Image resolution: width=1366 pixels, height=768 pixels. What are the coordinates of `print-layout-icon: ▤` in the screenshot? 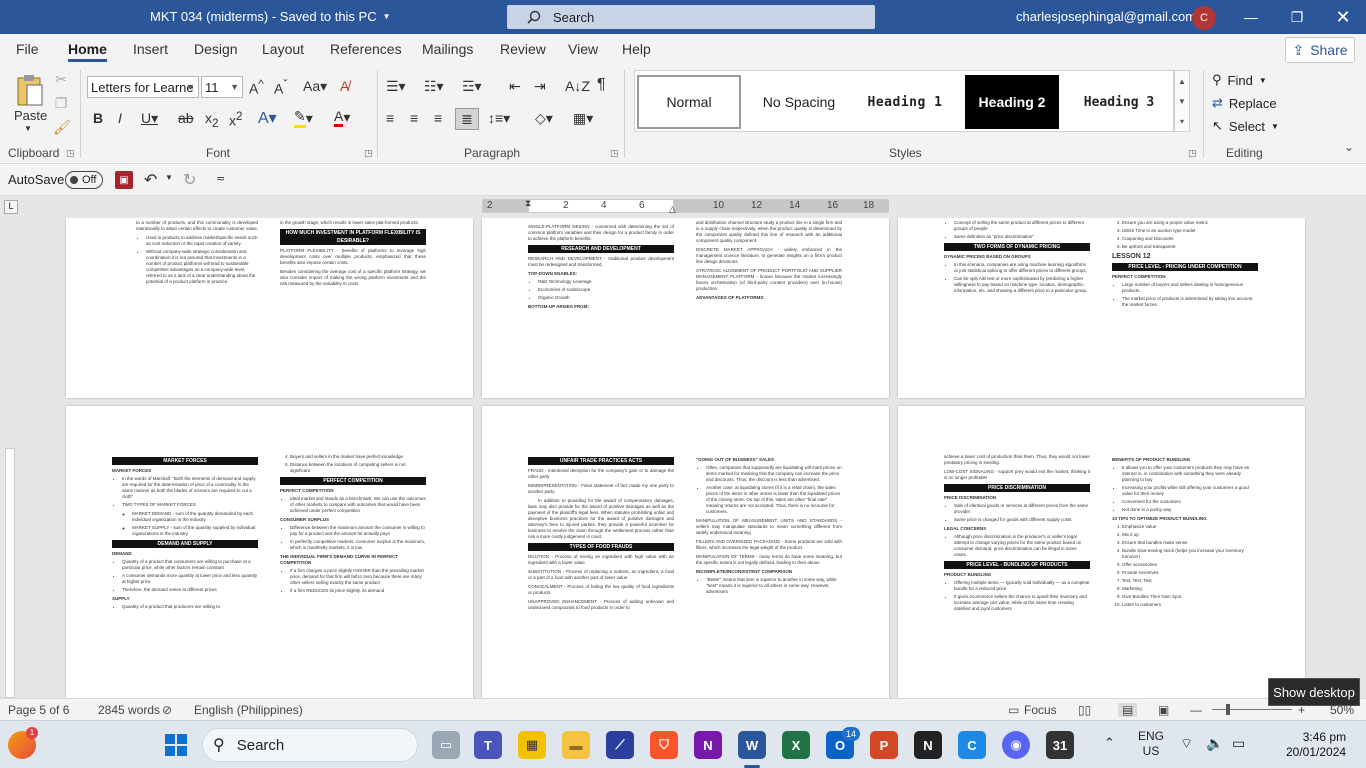 It's located at (1128, 710).